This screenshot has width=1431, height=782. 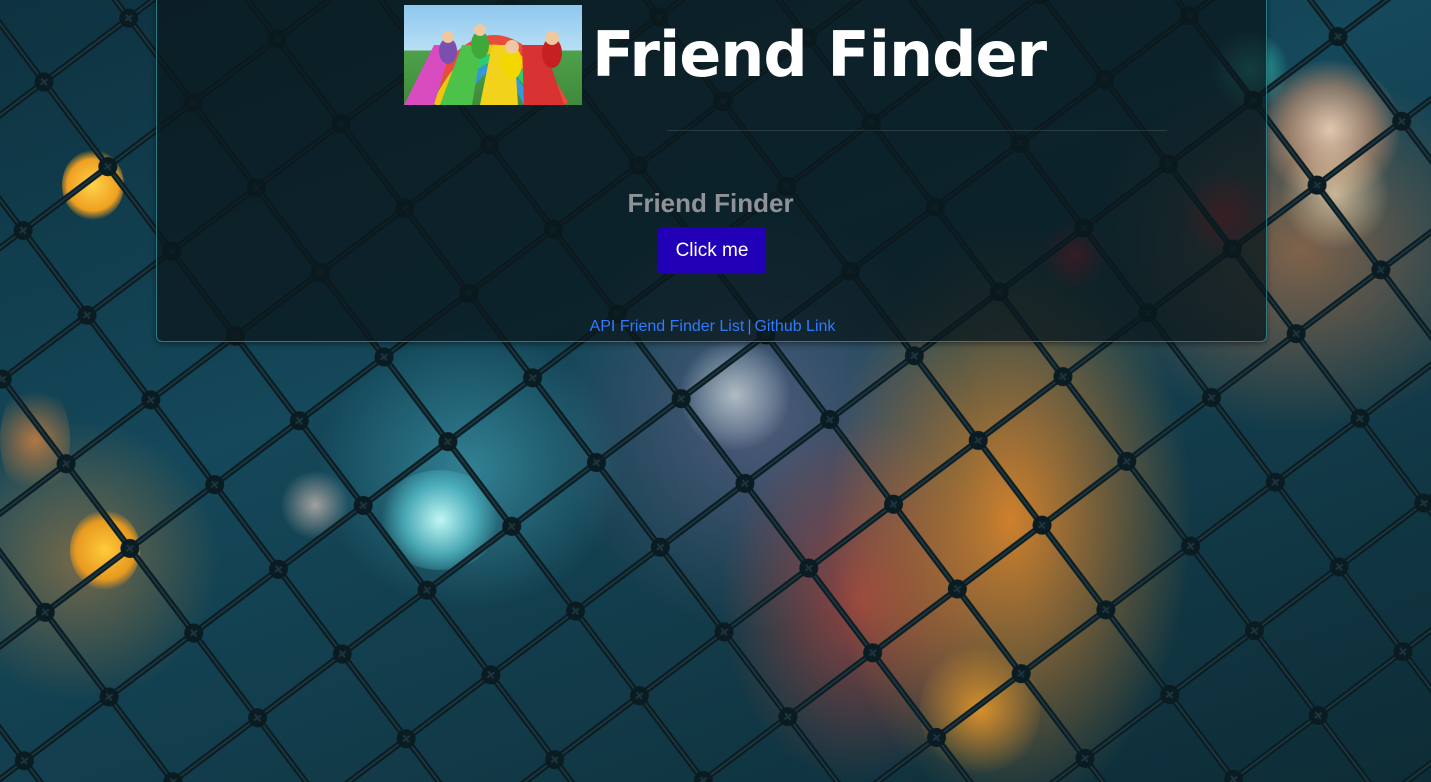 I want to click on footer-links: API Friend Finder List | Github Link, so click(x=712, y=327).